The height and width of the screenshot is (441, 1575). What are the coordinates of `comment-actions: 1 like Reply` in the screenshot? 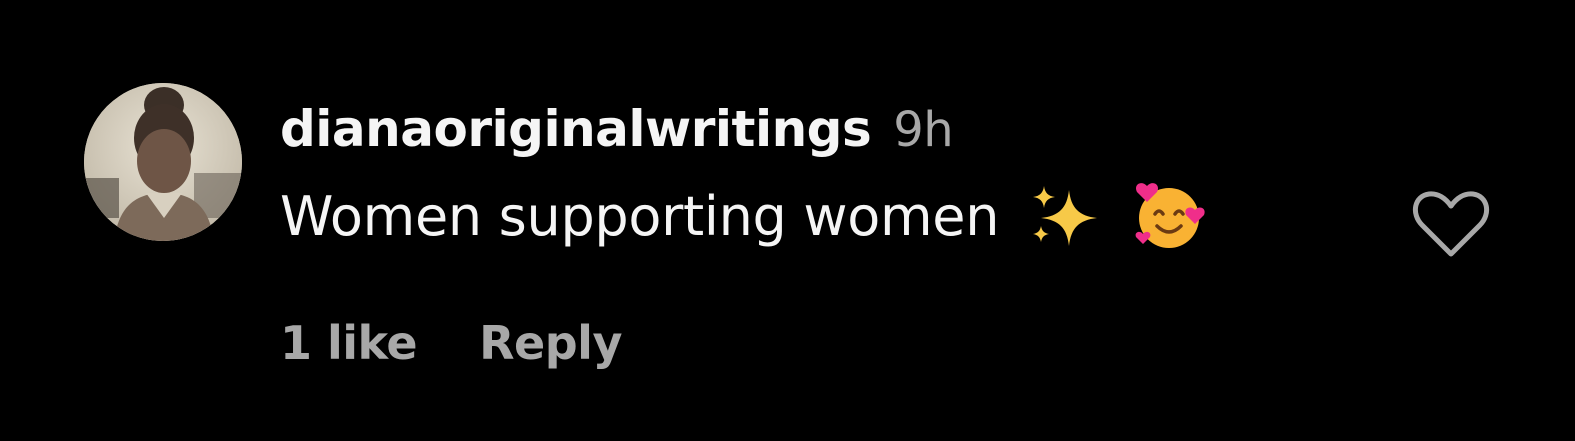 It's located at (451, 343).